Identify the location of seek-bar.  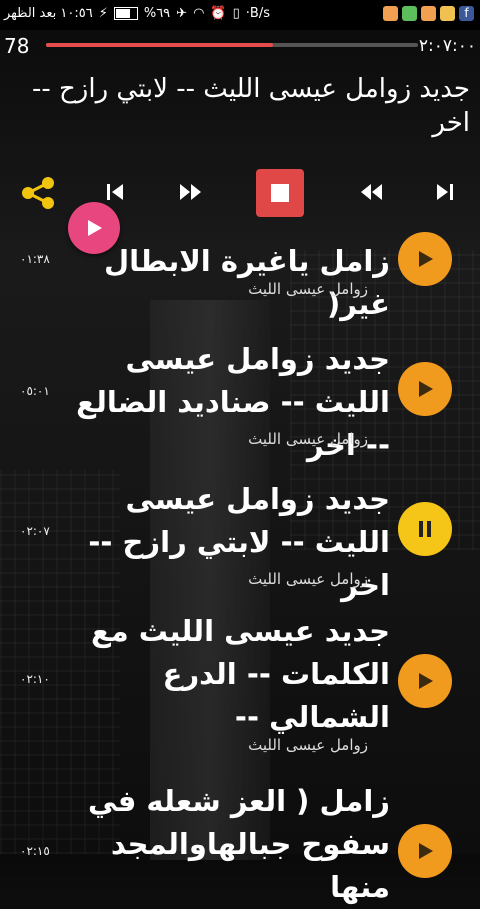
(232, 45).